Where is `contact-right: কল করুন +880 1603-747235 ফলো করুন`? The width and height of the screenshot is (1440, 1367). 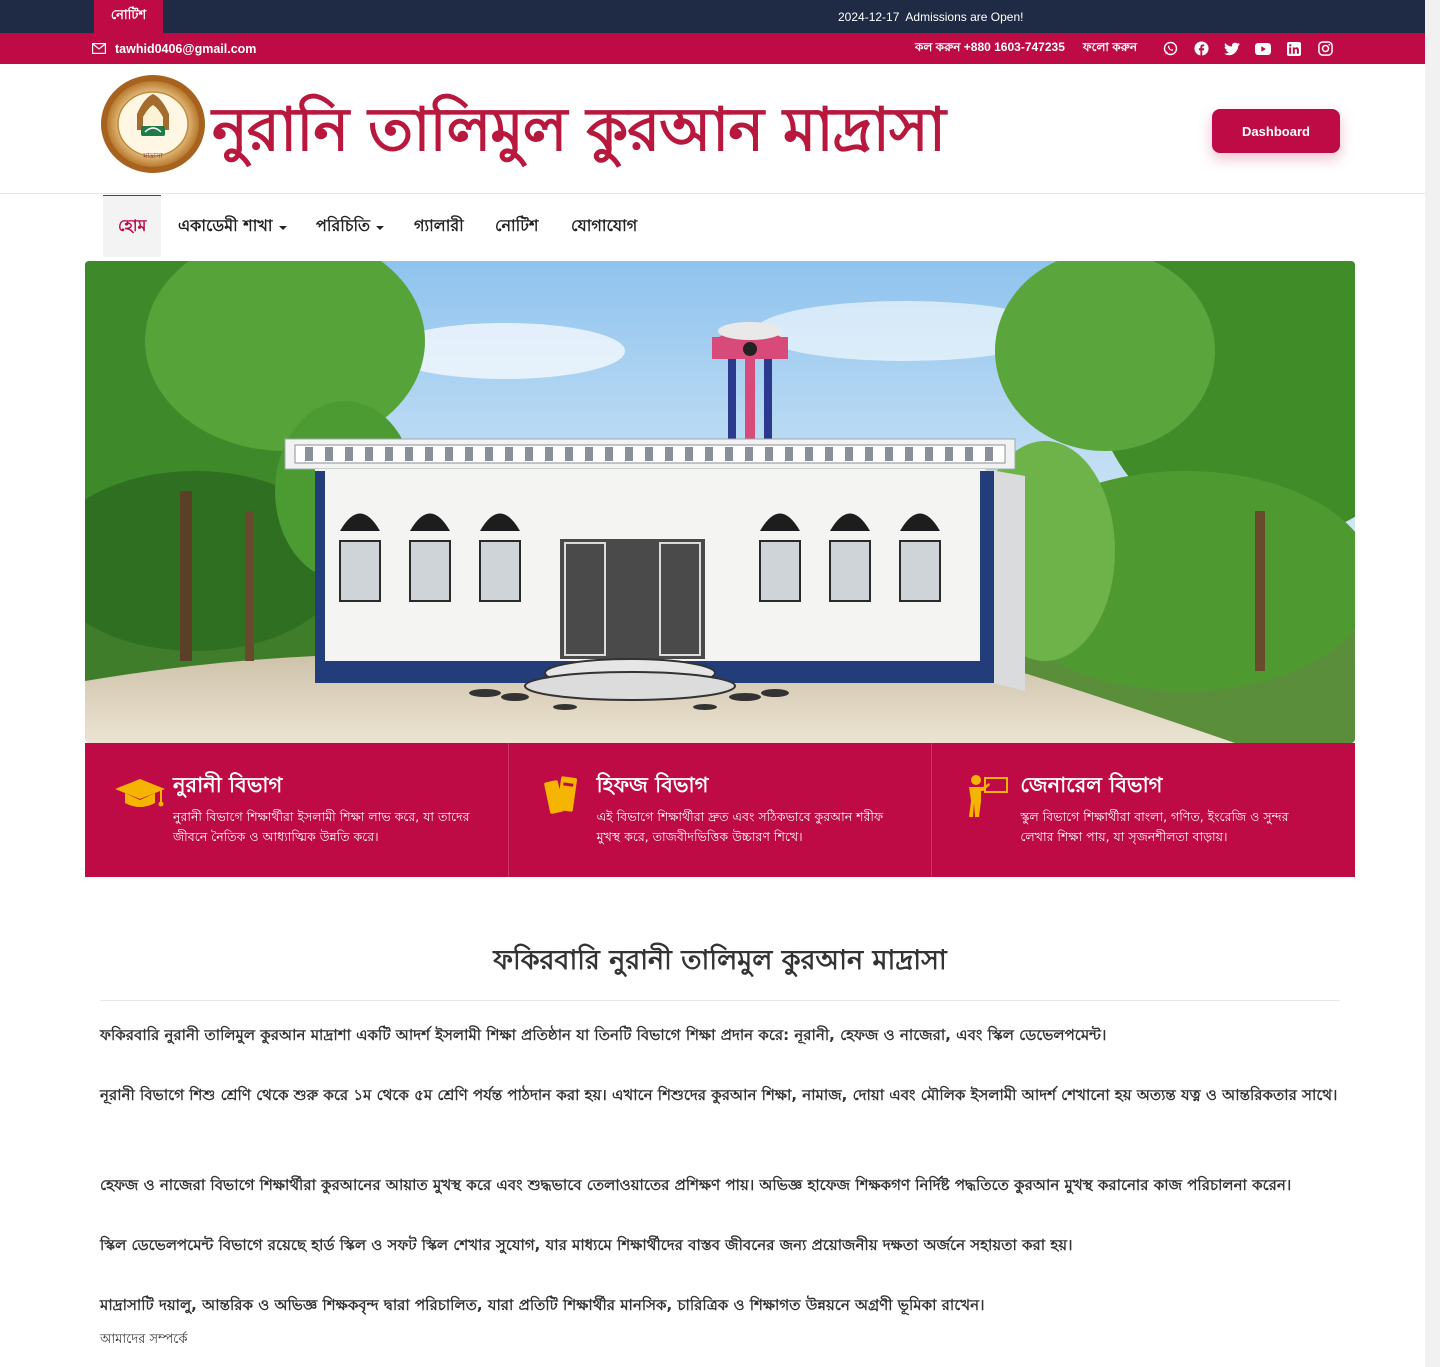 contact-right: কল করুন +880 1603-747235 ফলো করুন is located at coordinates (1124, 48).